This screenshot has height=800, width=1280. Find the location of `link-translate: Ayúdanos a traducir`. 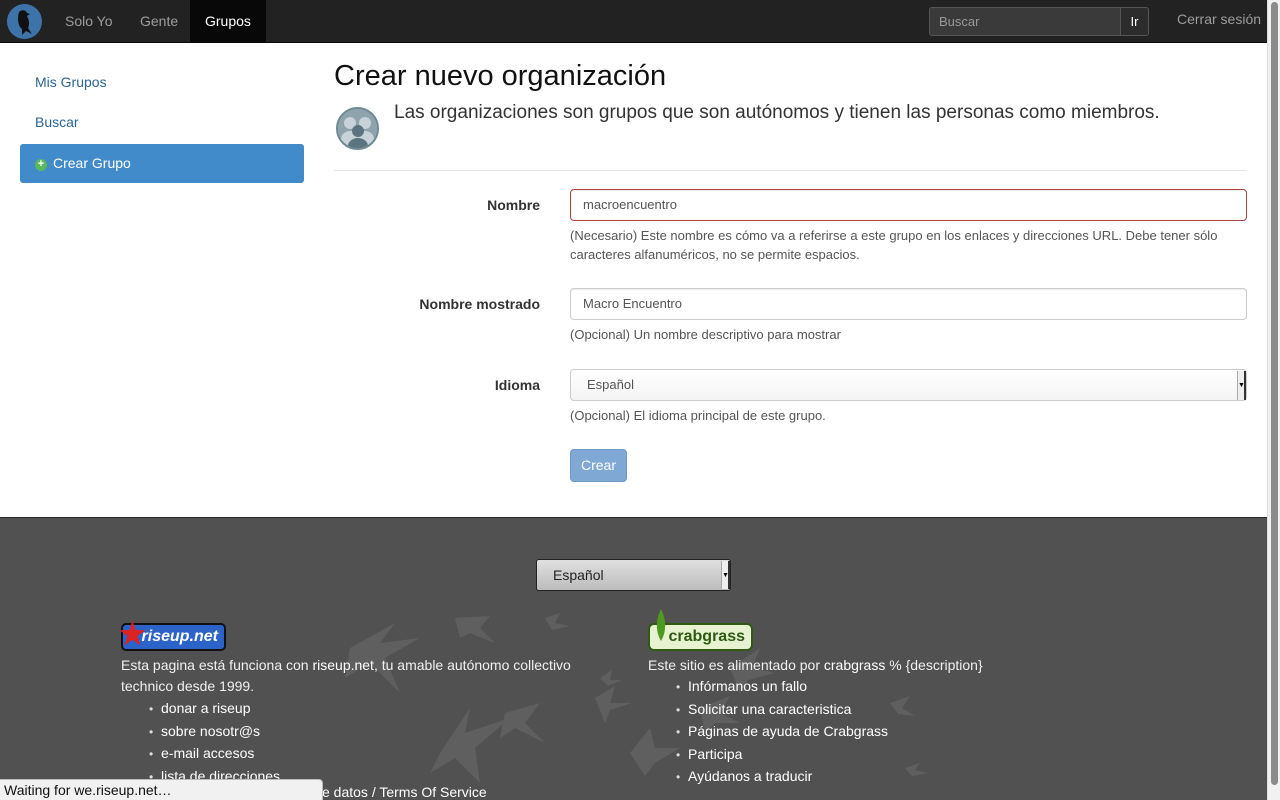

link-translate: Ayúdanos a traducir is located at coordinates (788, 777).